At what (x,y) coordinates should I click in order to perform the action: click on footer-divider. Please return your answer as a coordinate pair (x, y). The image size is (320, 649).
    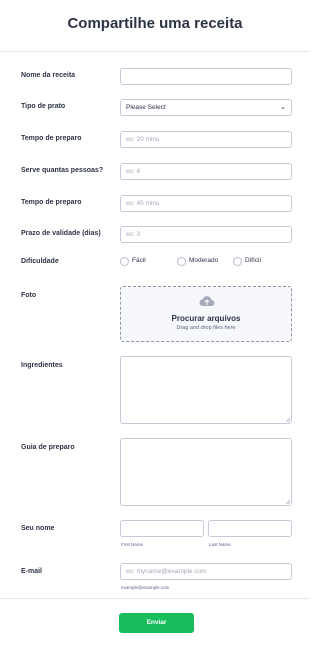
    Looking at the image, I should click on (155, 598).